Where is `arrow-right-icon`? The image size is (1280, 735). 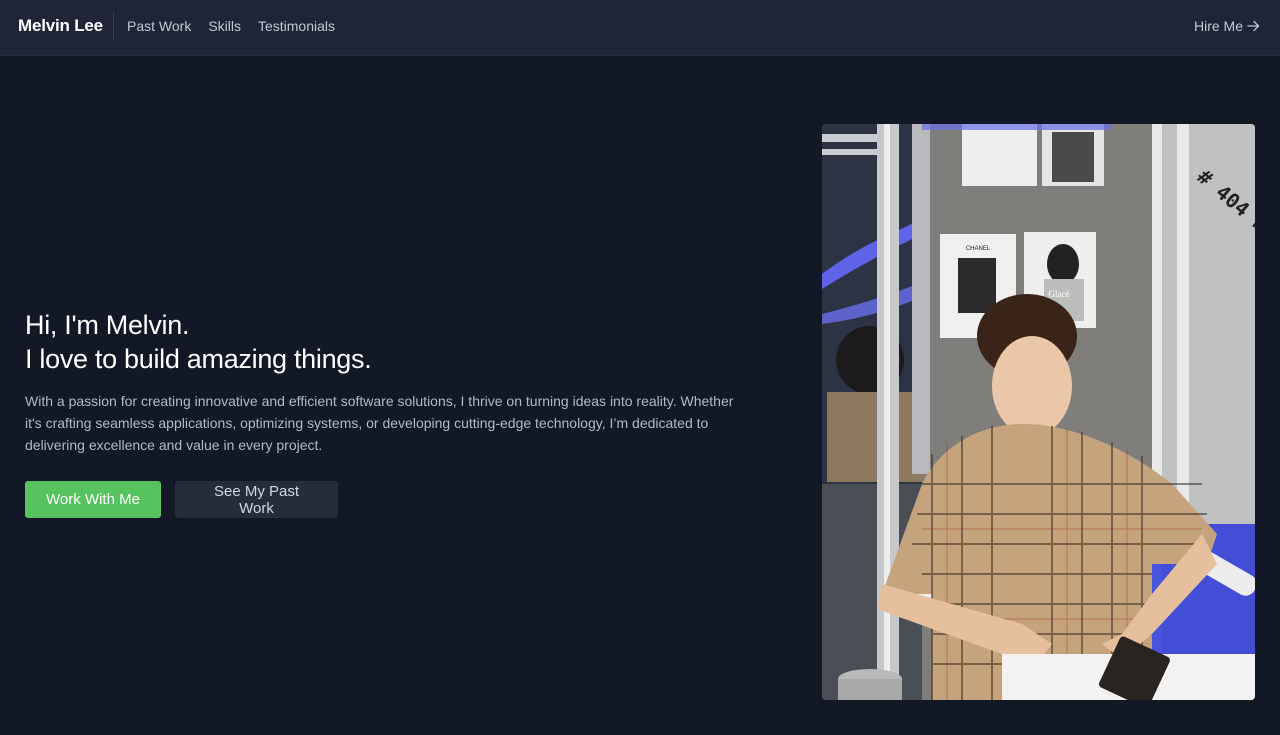
arrow-right-icon is located at coordinates (1253, 26).